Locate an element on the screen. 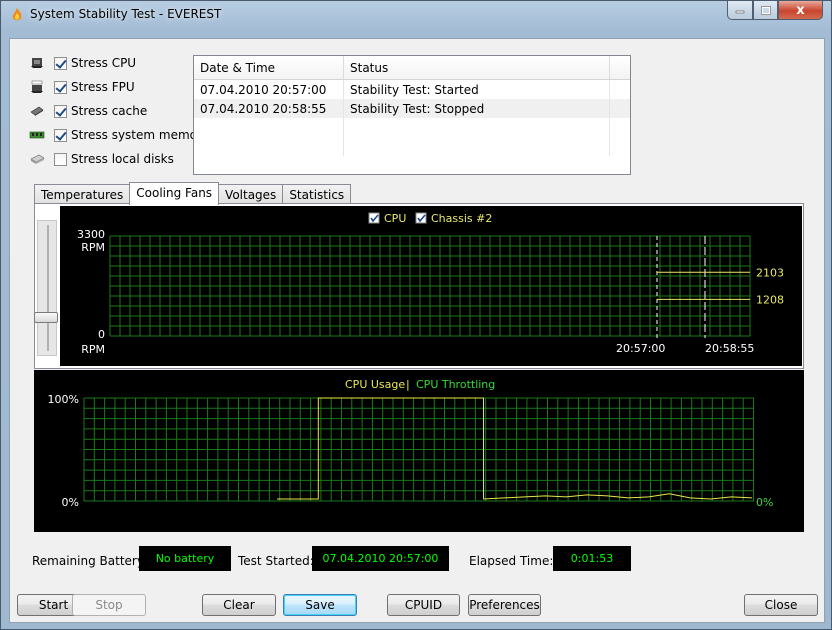 The image size is (832, 630). y-max-label: 3300 is located at coordinates (91, 234).